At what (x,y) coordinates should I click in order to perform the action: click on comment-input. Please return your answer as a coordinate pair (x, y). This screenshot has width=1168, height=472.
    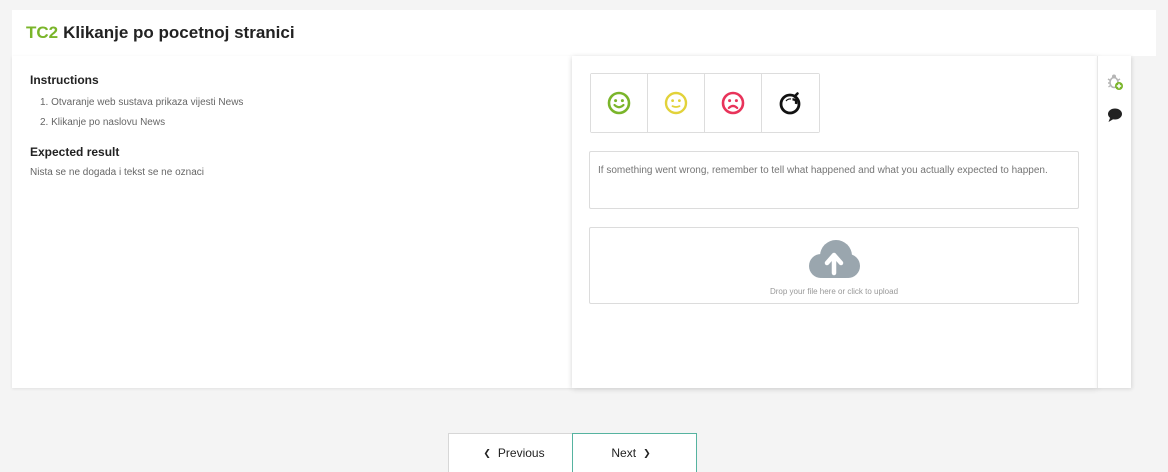
    Looking at the image, I should click on (834, 180).